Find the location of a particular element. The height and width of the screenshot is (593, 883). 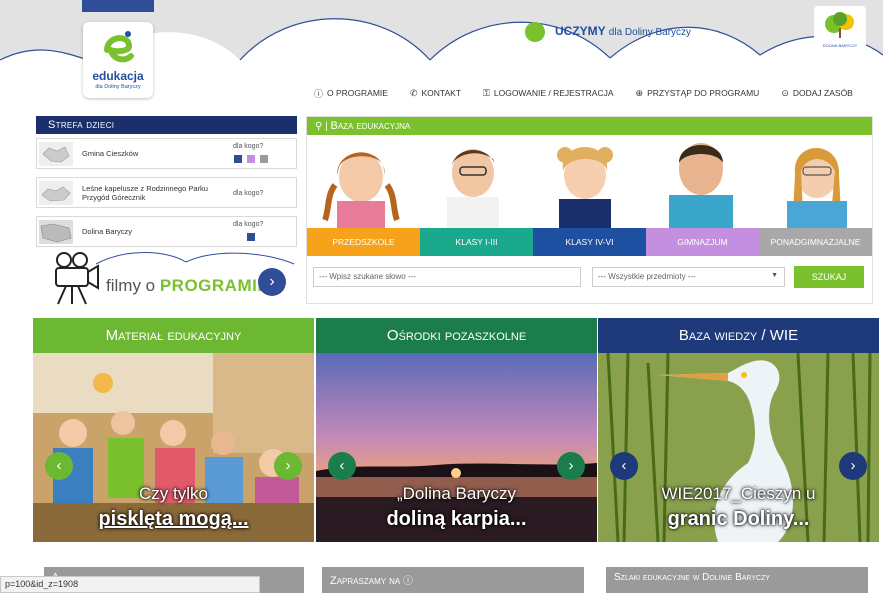

select-value: --- Wszystkie przedmioty --- is located at coordinates (647, 276).